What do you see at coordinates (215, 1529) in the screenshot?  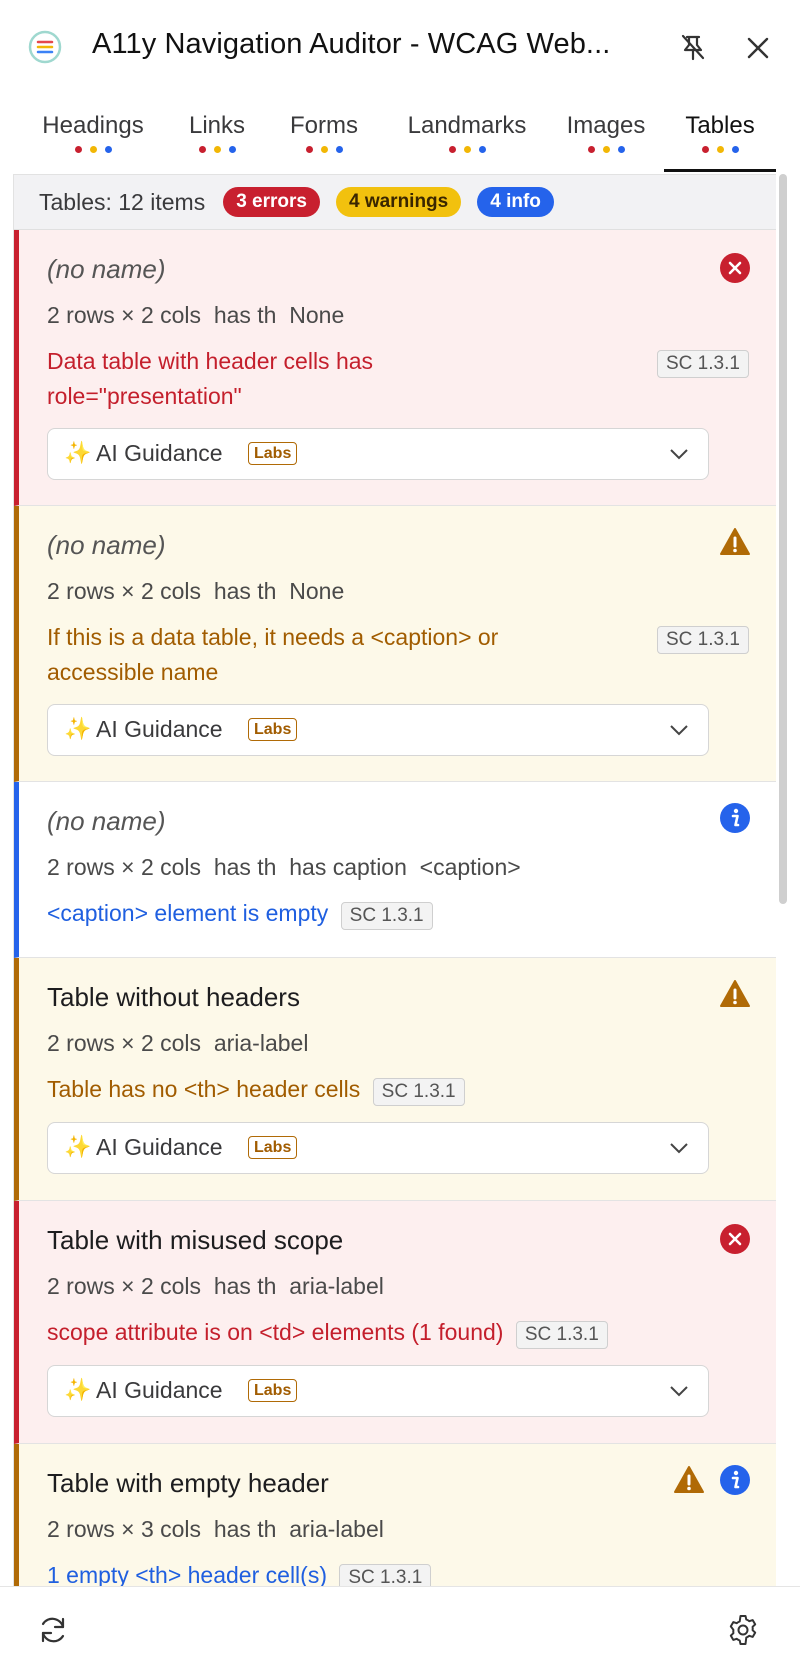 I see `item-meta: 2 rows × 3 cols has th aria-label` at bounding box center [215, 1529].